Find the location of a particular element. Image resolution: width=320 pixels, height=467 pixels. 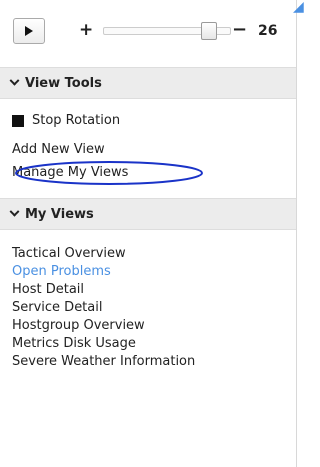

rotation-interval-value: 26 is located at coordinates (268, 31).